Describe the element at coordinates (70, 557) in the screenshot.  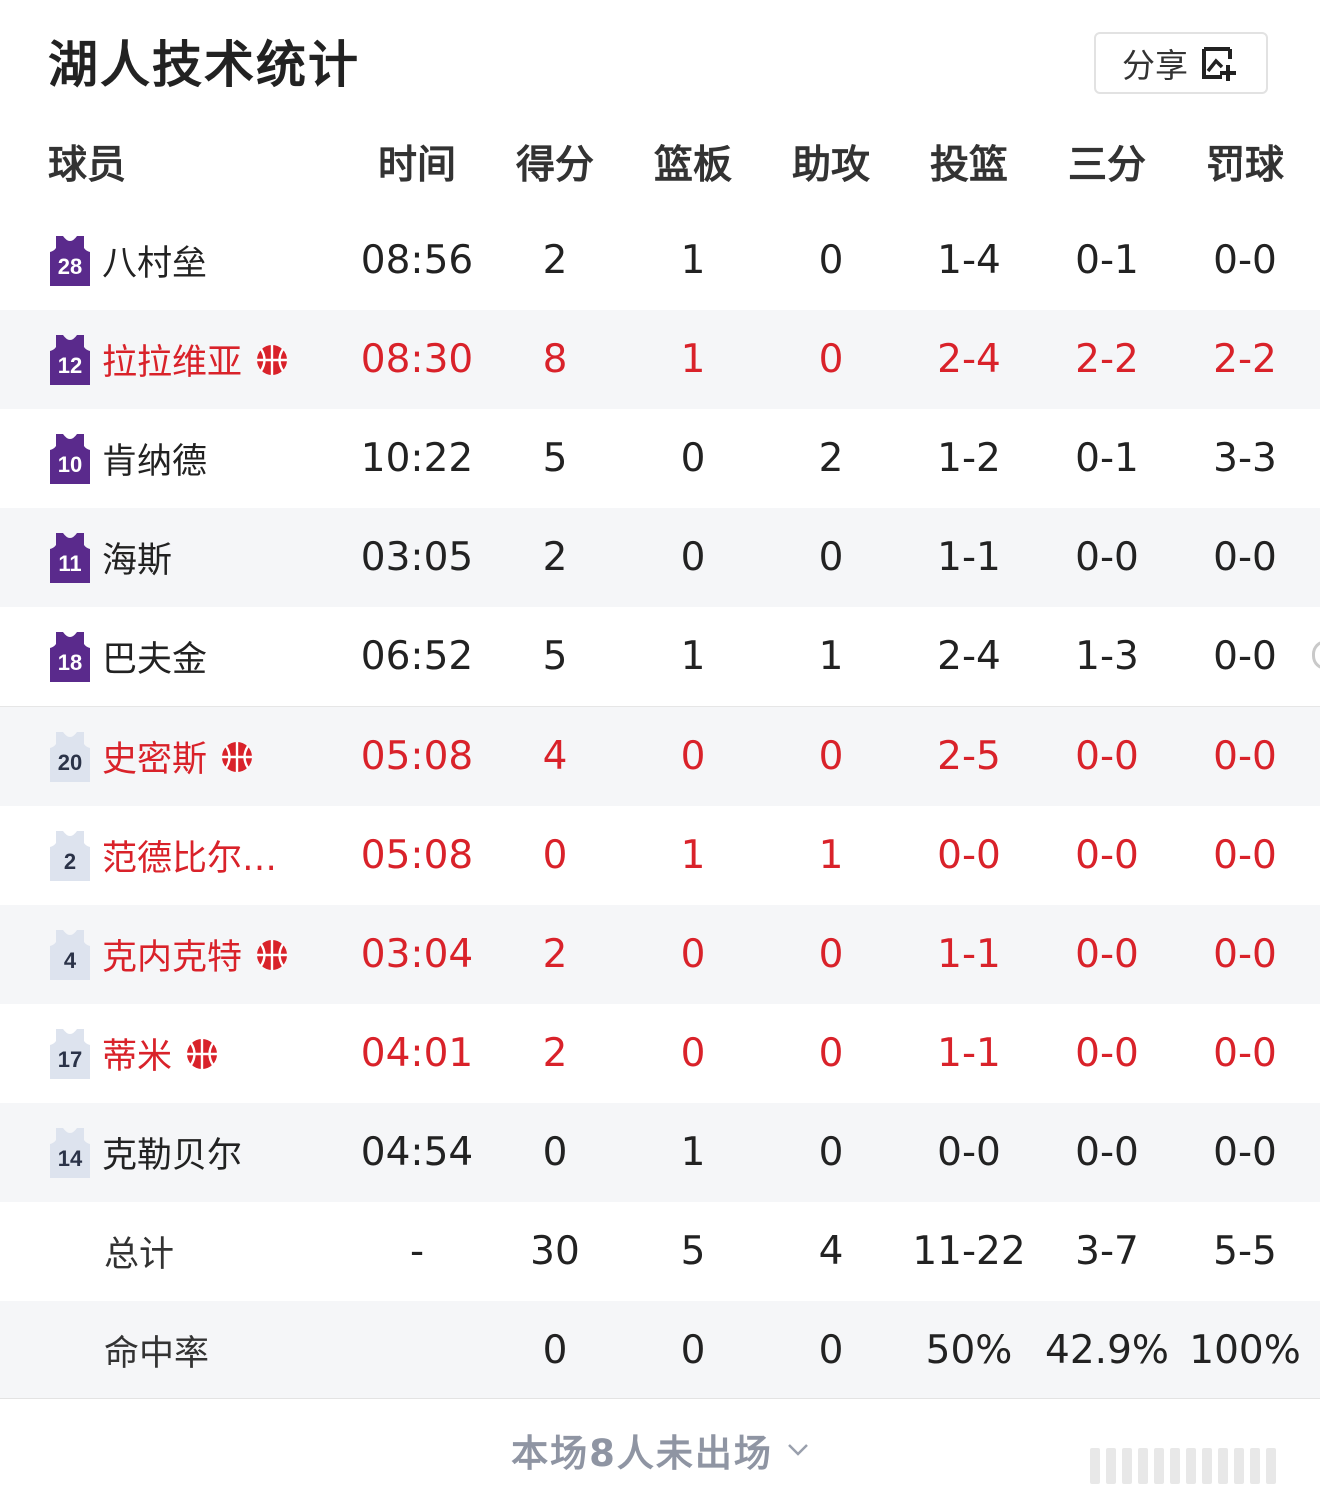
I see `jersey-icon: 11` at that location.